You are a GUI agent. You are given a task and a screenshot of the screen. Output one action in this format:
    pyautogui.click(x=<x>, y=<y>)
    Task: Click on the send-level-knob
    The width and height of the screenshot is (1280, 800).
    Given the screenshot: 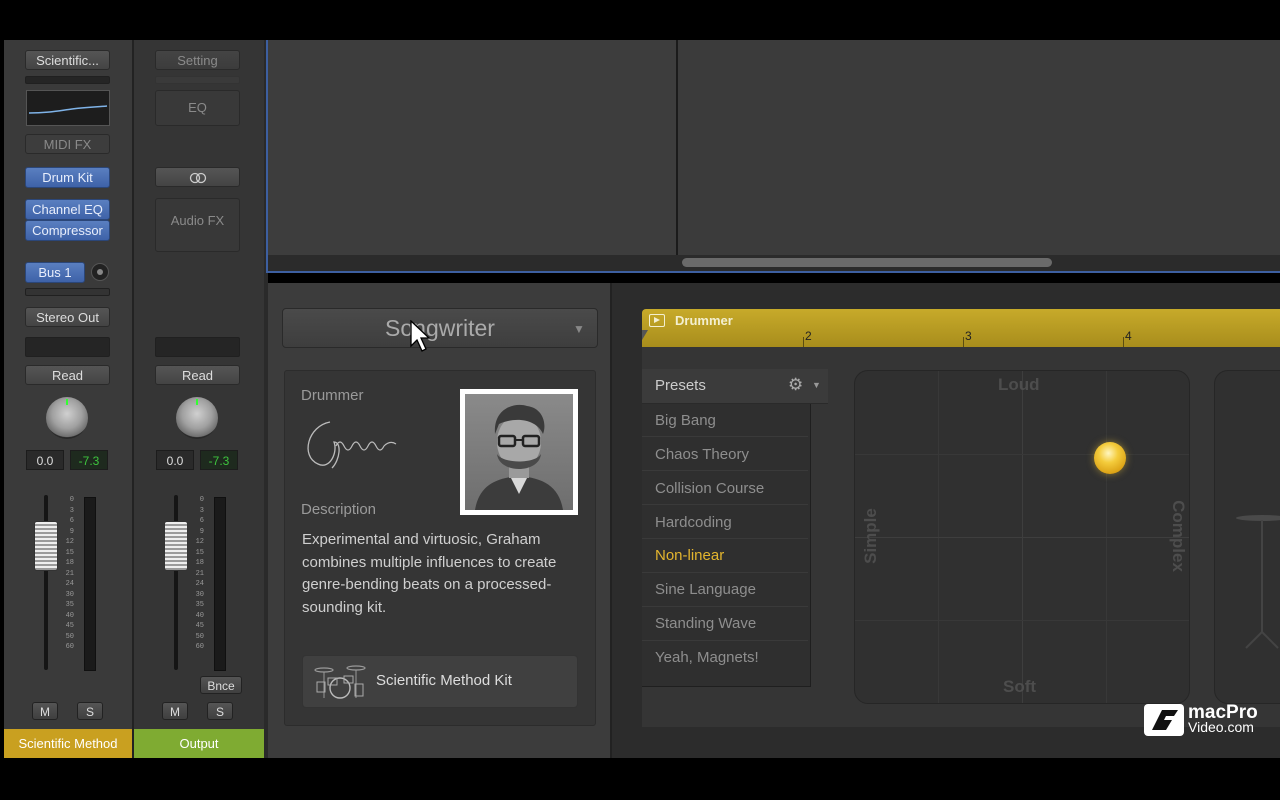 What is the action you would take?
    pyautogui.click(x=100, y=272)
    